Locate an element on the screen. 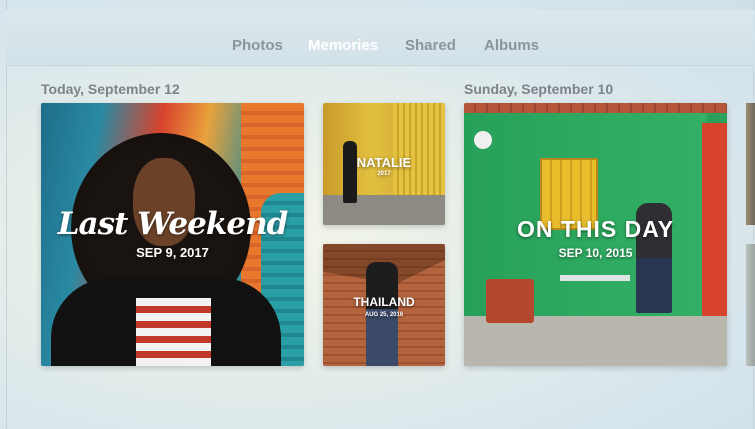 The height and width of the screenshot is (429, 755). tab-shared: Shared is located at coordinates (430, 45).